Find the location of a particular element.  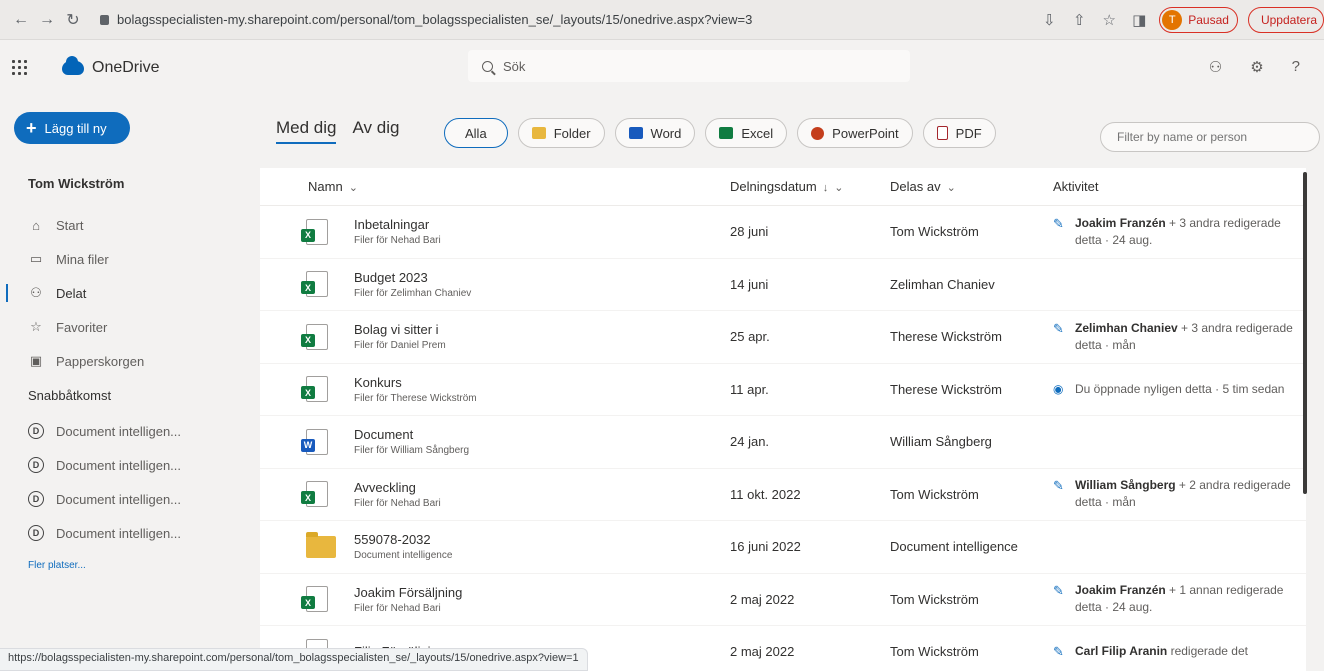

app-launcher-icon is located at coordinates (20, 68).